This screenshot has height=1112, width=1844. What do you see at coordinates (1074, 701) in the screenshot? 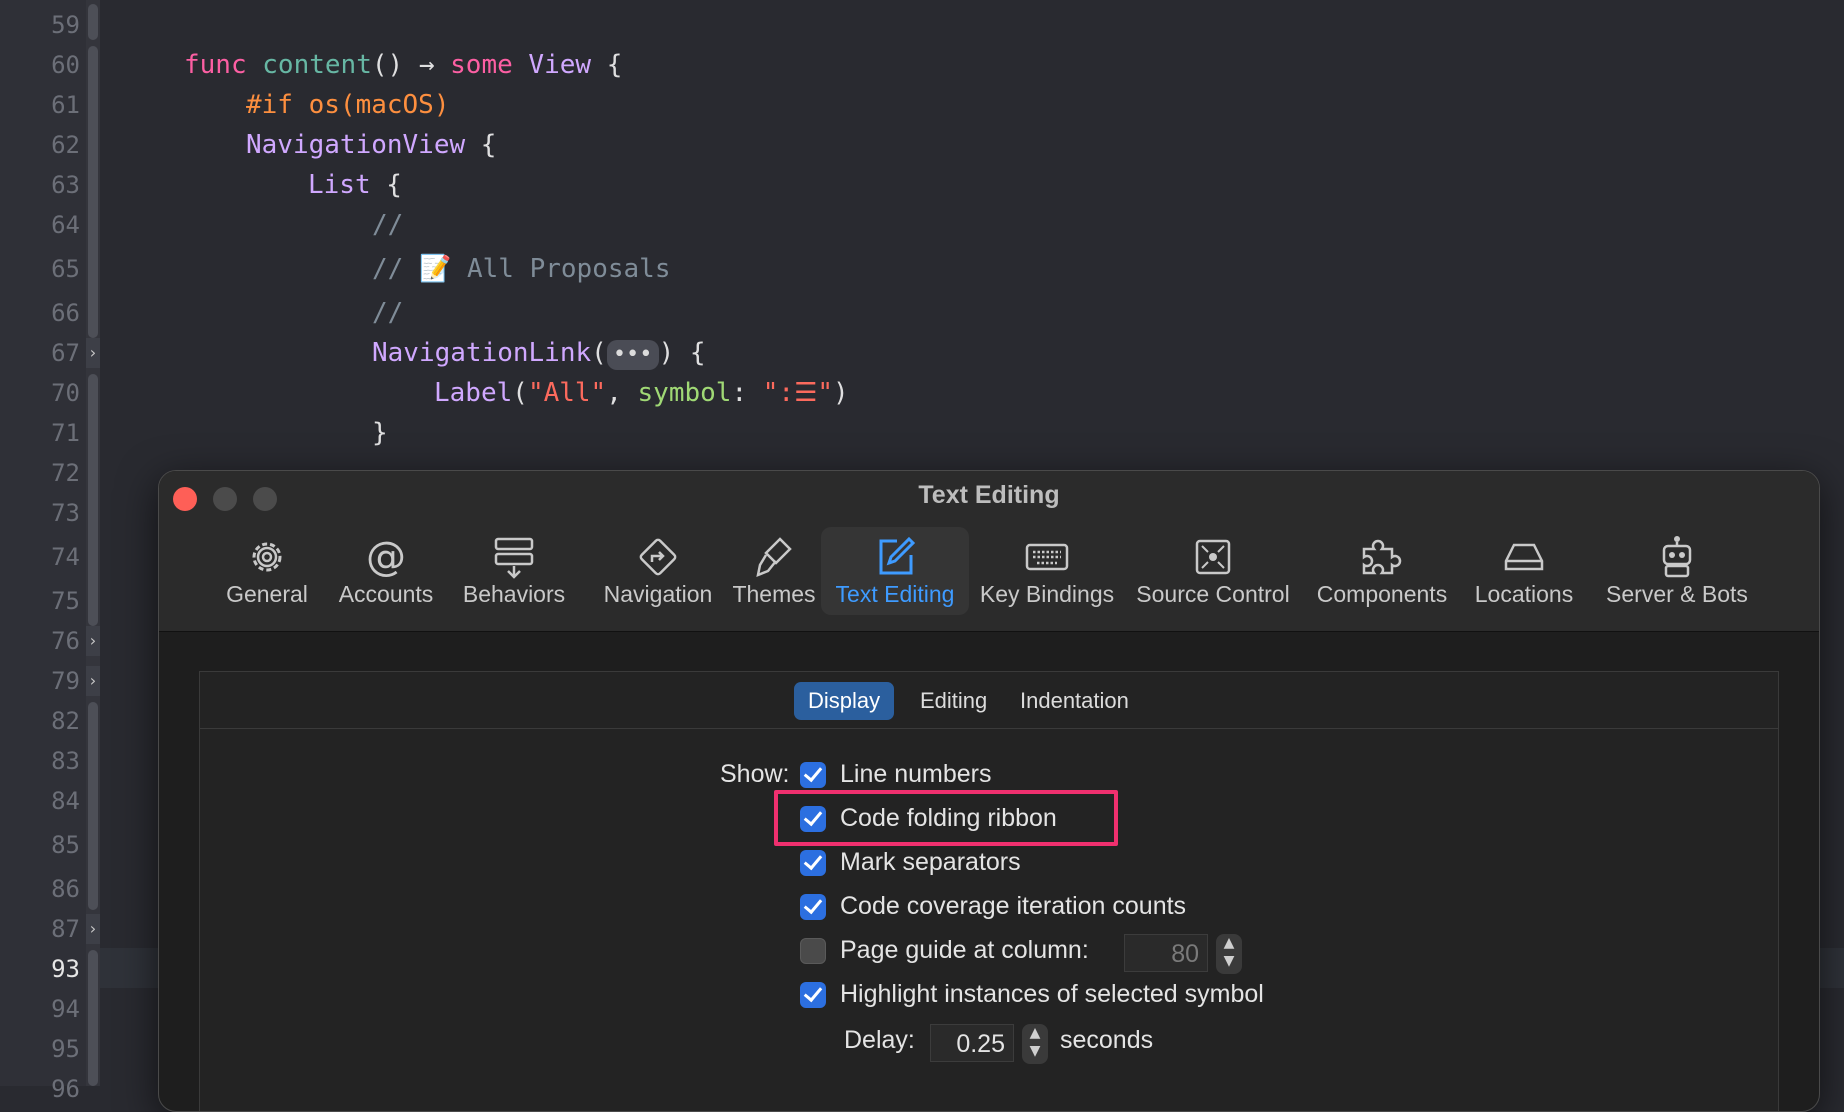
I see `tab-indentation: Indentation` at bounding box center [1074, 701].